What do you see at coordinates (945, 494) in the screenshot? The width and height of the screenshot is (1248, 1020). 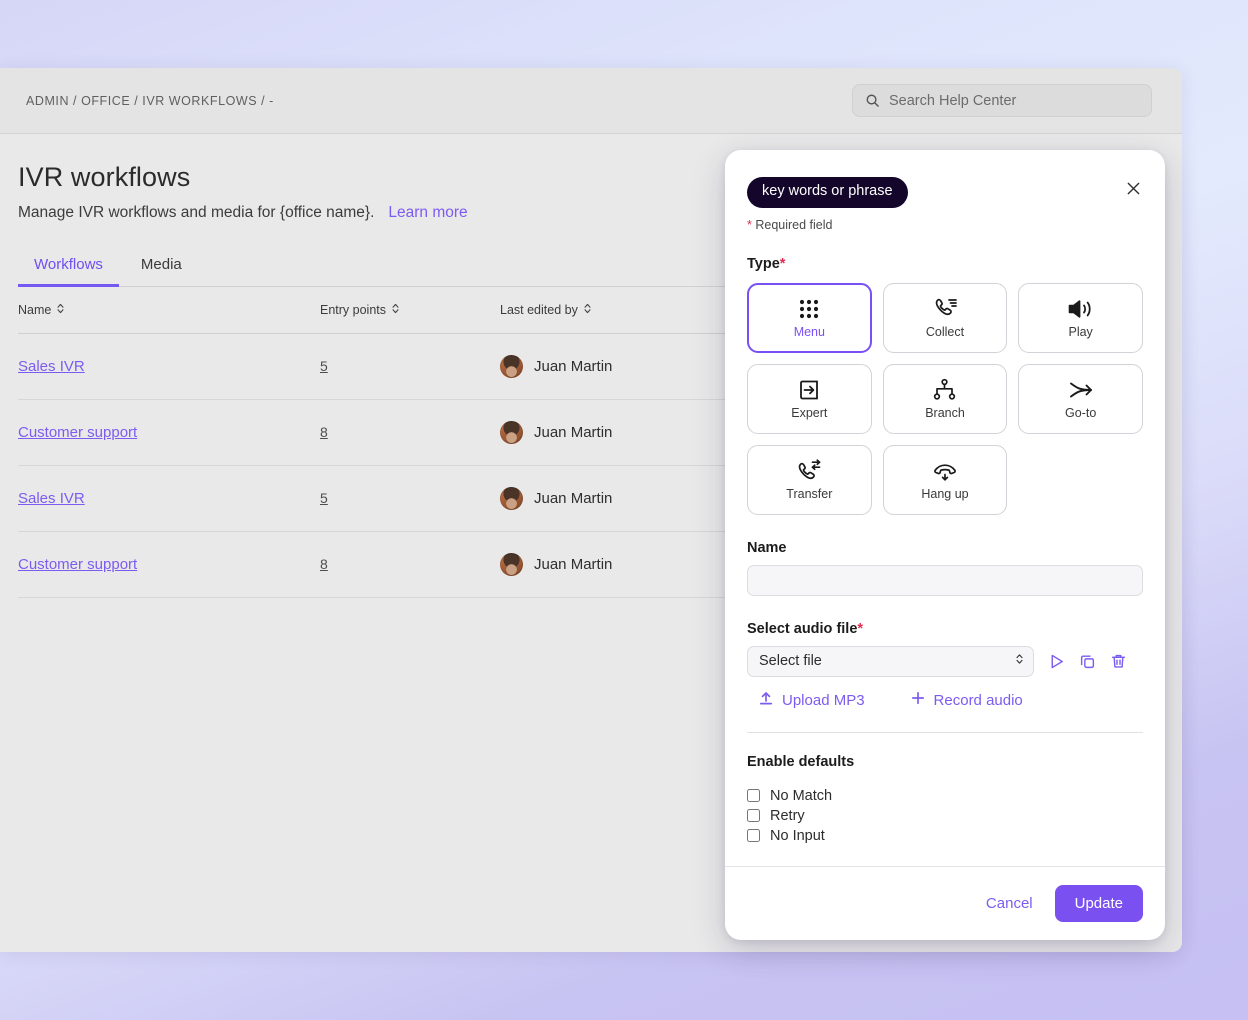 I see `type-card-label: Hang up` at bounding box center [945, 494].